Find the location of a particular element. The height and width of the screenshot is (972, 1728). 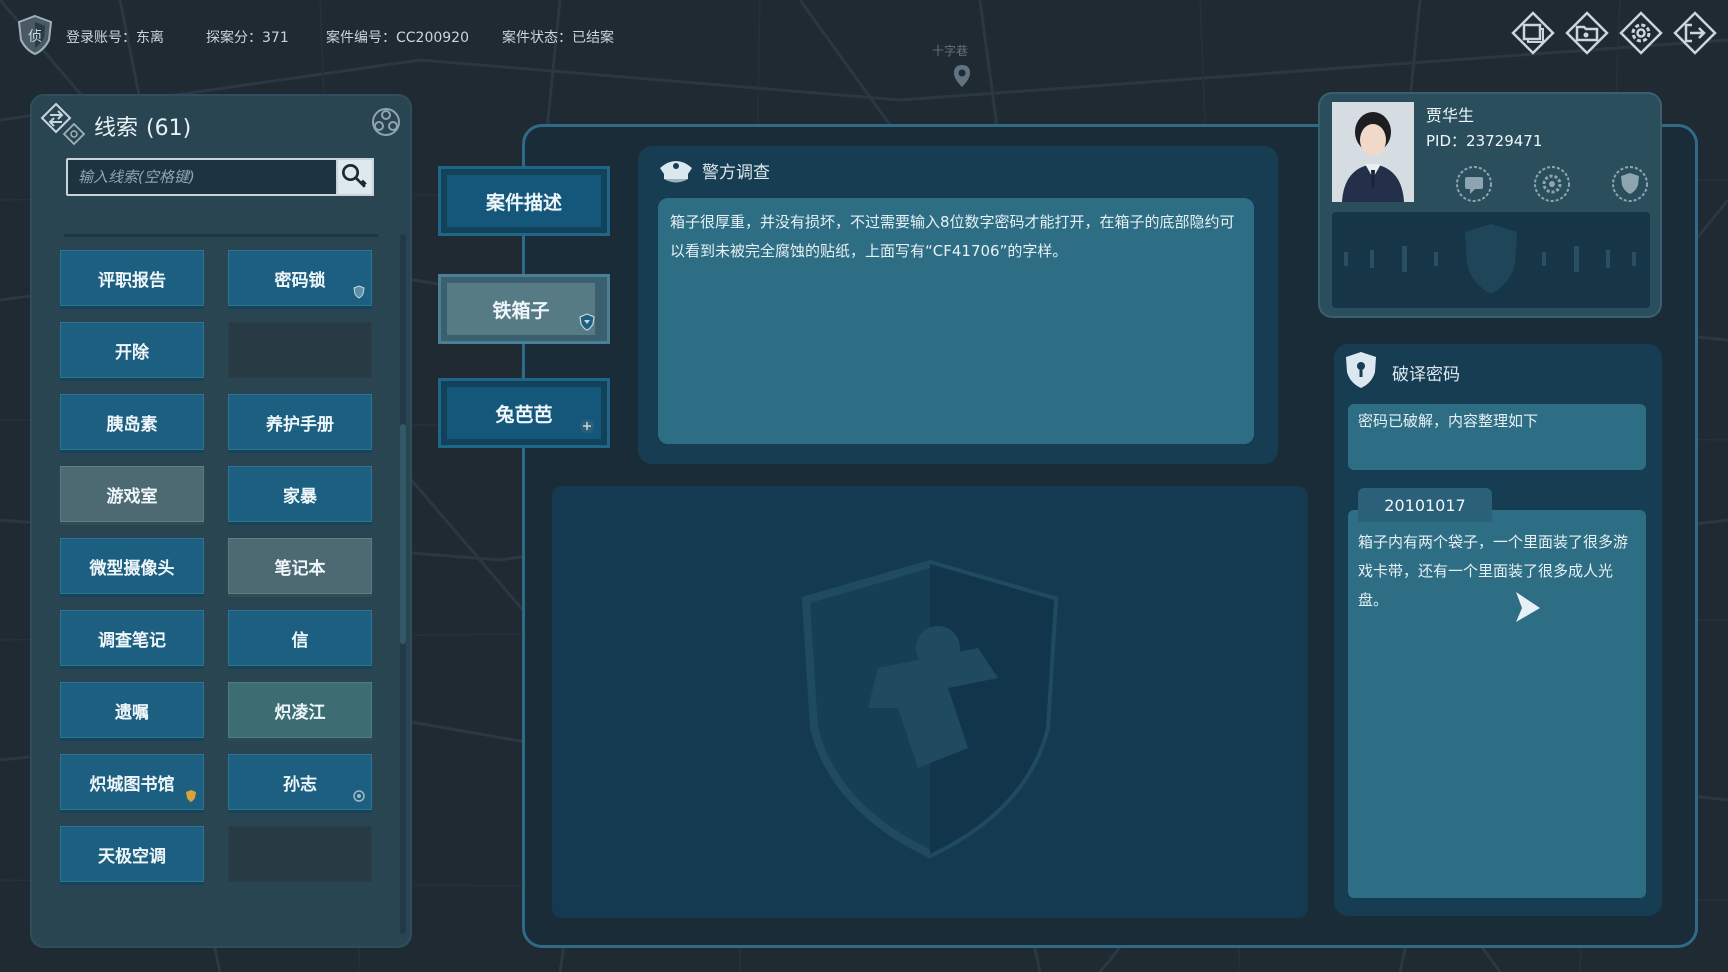

clue-item-label: 炽城图书馆 is located at coordinates (132, 784).